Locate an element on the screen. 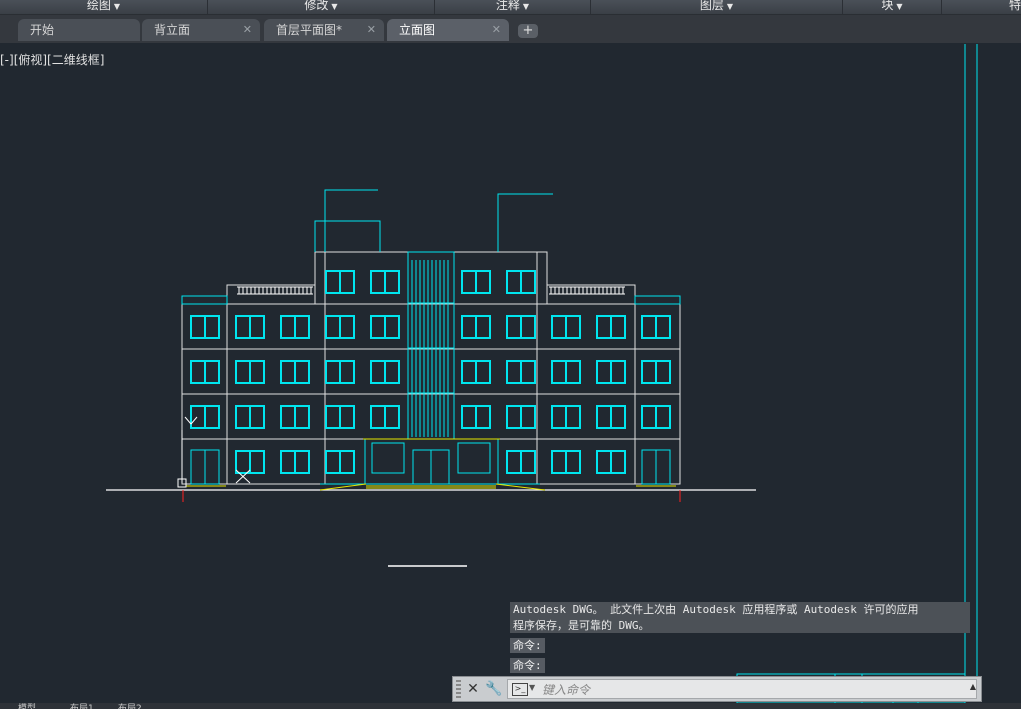 This screenshot has height=709, width=1021. ribbon-panel-label: 修改 is located at coordinates (316, 6).